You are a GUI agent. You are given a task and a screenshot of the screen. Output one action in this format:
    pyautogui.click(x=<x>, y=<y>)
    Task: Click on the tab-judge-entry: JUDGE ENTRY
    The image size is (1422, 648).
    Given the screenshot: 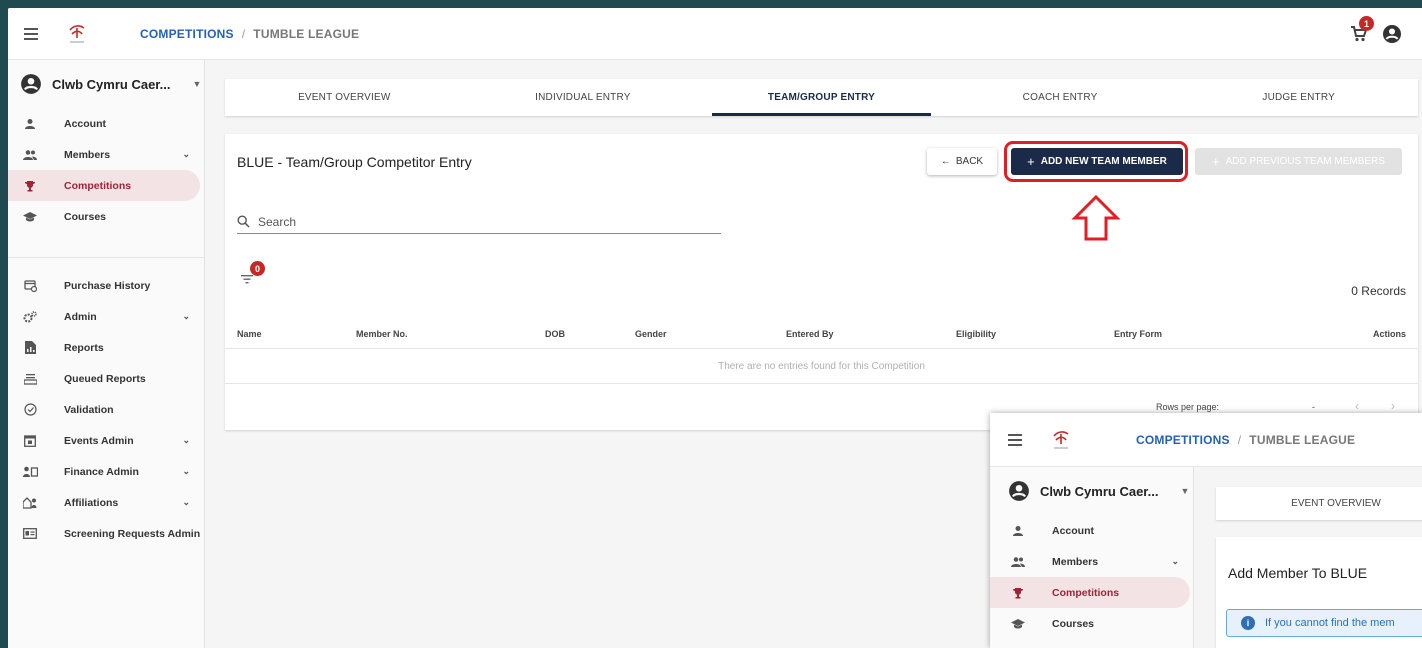 What is the action you would take?
    pyautogui.click(x=1298, y=97)
    